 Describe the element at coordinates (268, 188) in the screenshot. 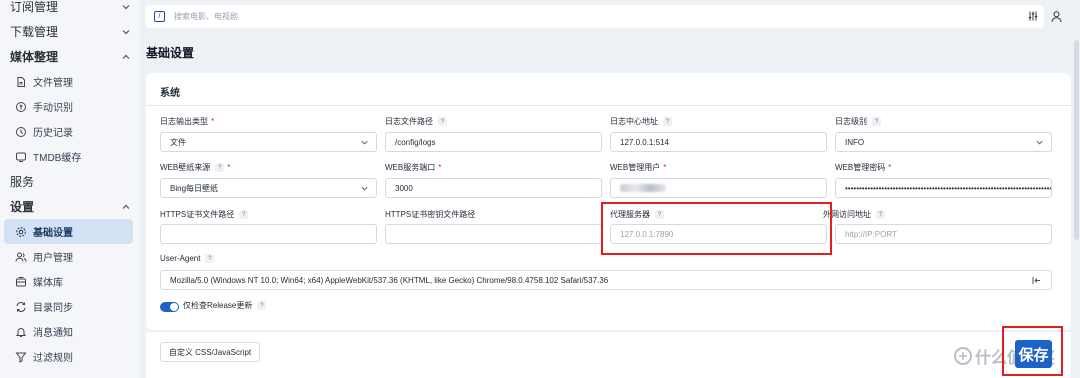

I see `wallpaper-select: Bing每日壁纸` at that location.